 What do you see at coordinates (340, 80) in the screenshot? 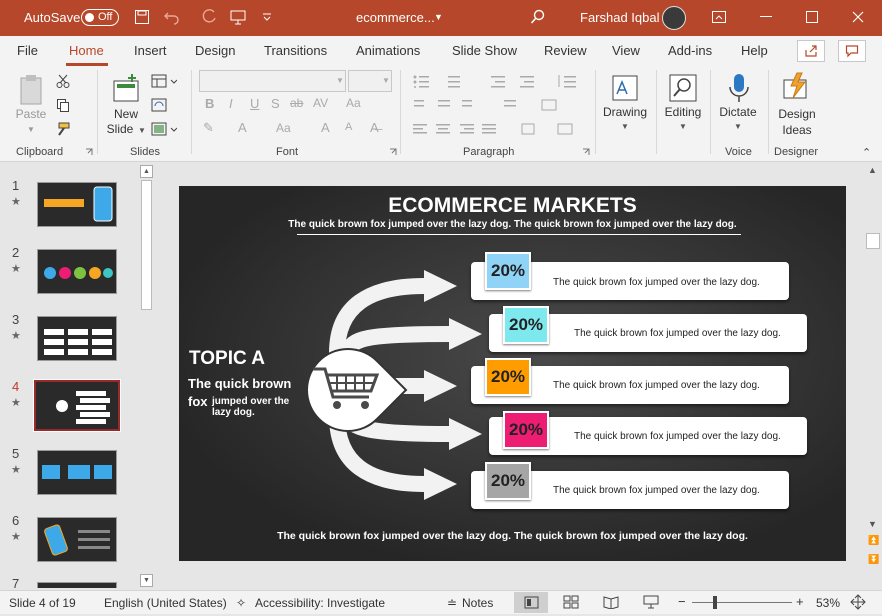
I see `font-chevron-down-icon: ▼` at bounding box center [340, 80].